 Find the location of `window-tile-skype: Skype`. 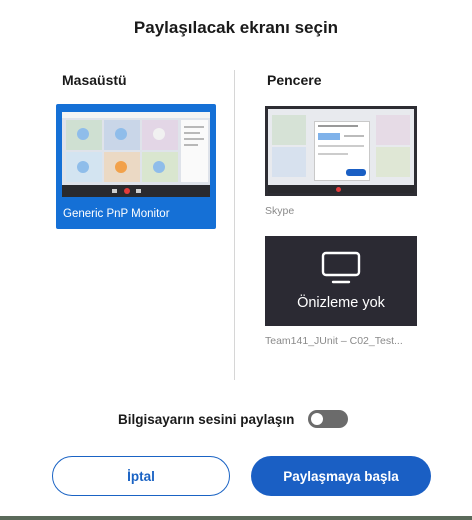

window-tile-skype: Skype is located at coordinates (341, 161).